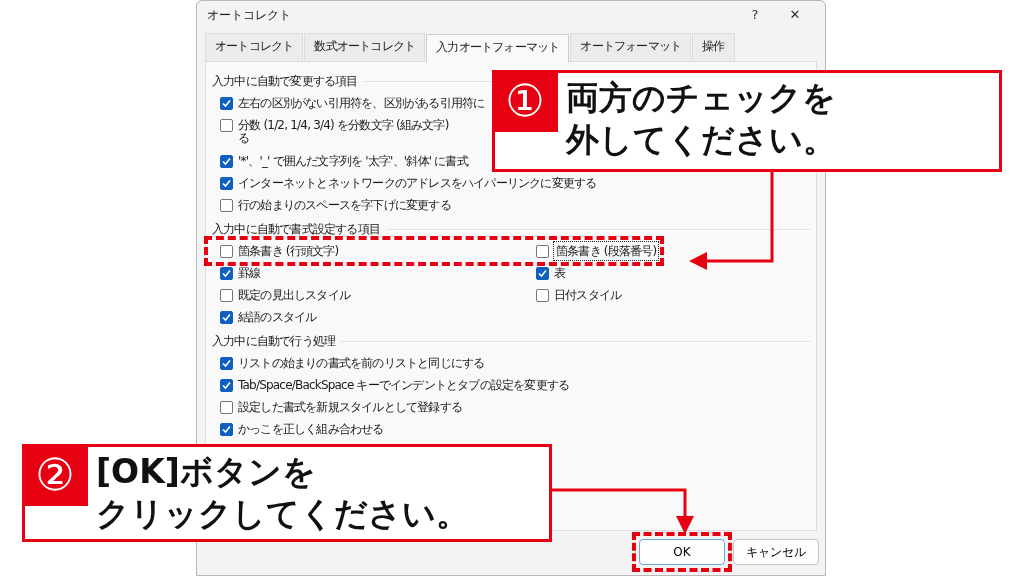 The height and width of the screenshot is (576, 1024). Describe the element at coordinates (244, 138) in the screenshot. I see `checkbox-label: る` at that location.